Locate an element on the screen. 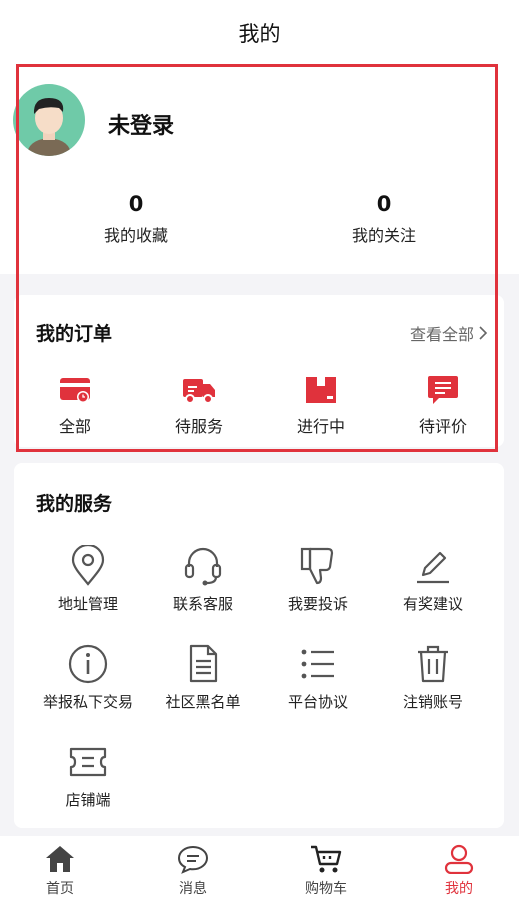  service-complaint: 我要投诉 is located at coordinates (318, 579).